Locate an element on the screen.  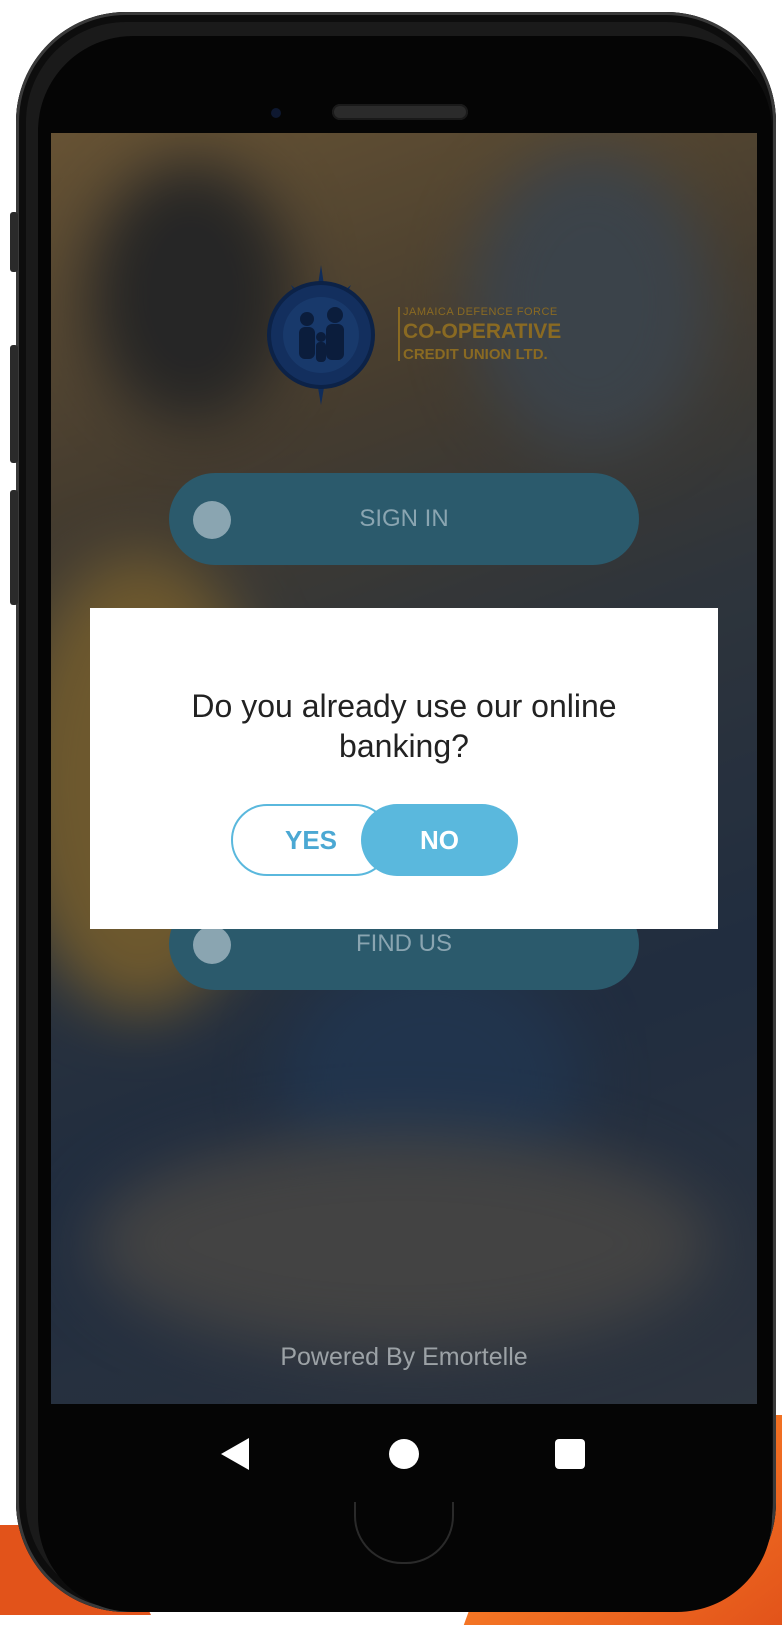
user-icon is located at coordinates (212, 520).